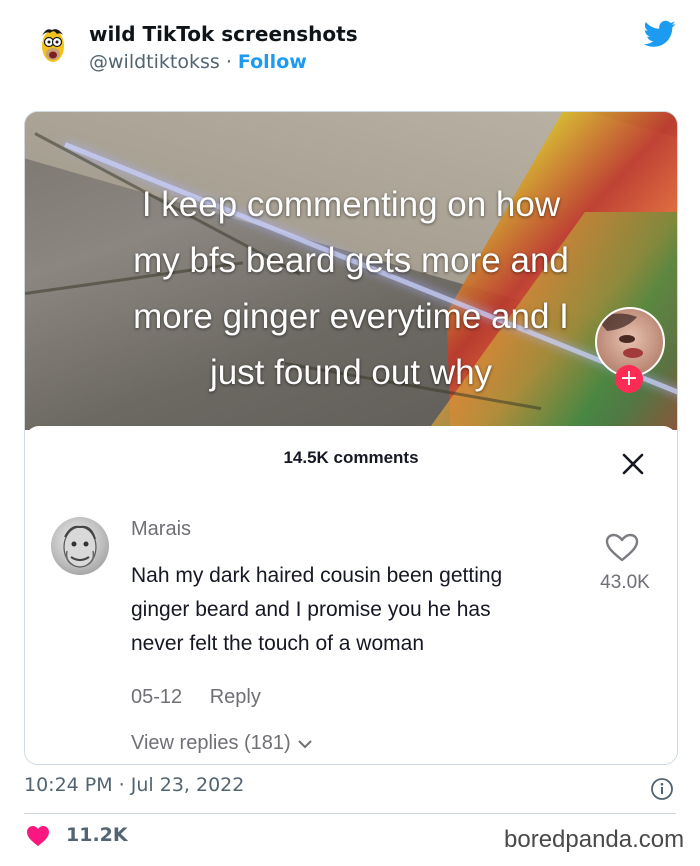 This screenshot has width=700, height=866. Describe the element at coordinates (350, 813) in the screenshot. I see `footer-divider` at that location.